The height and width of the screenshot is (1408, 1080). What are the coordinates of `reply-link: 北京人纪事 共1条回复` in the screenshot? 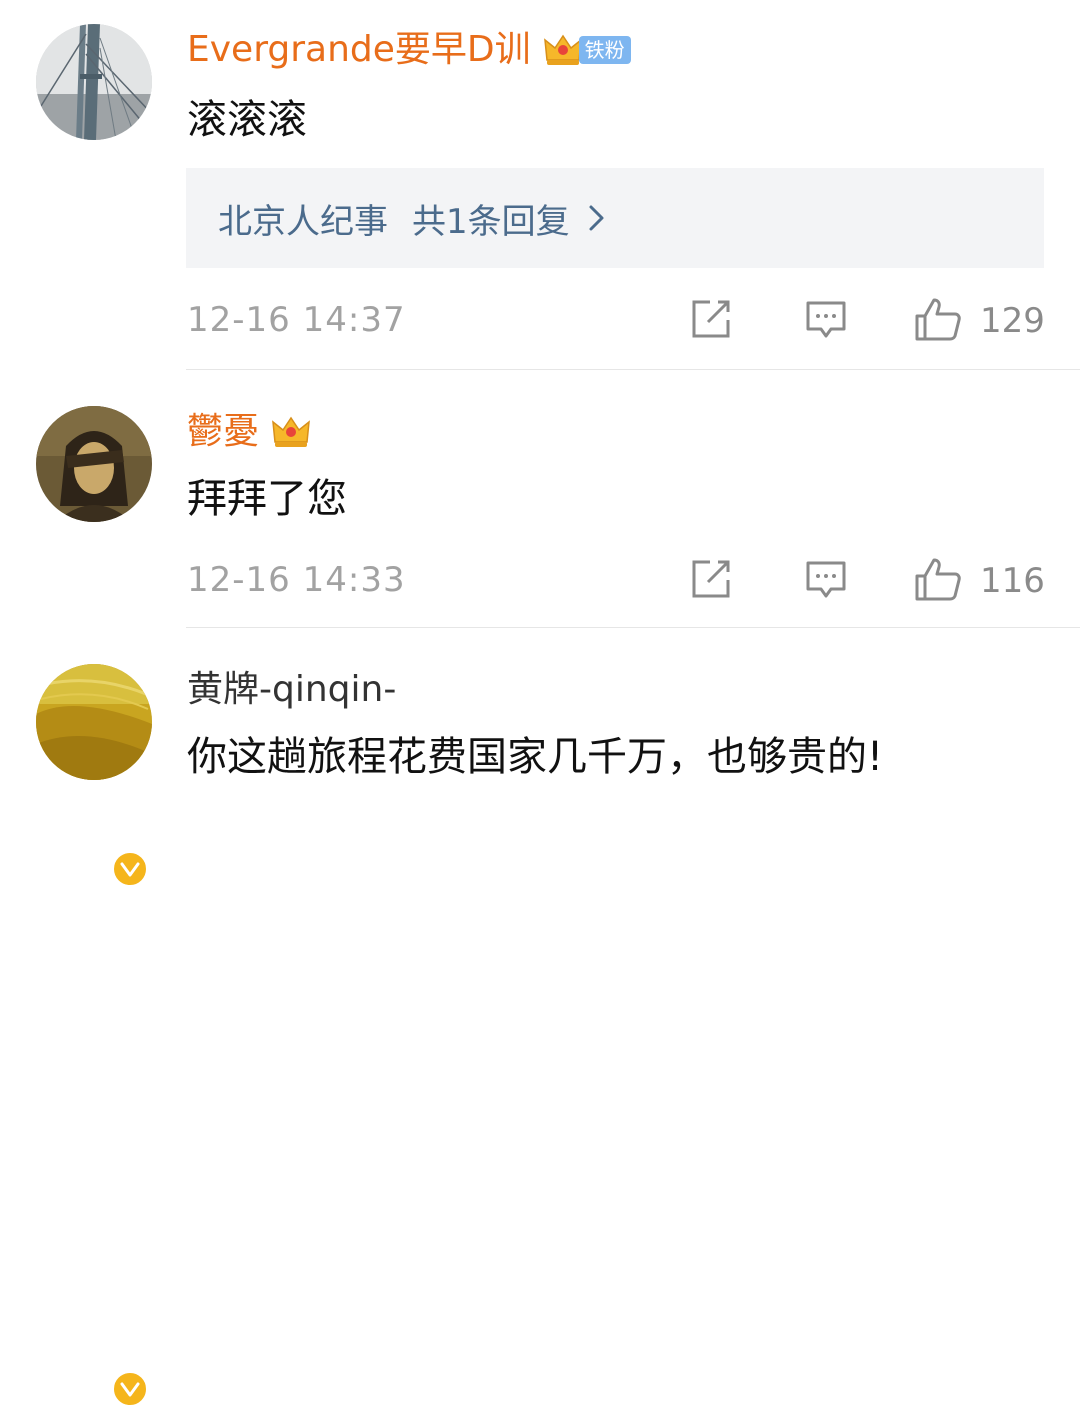 It's located at (412, 218).